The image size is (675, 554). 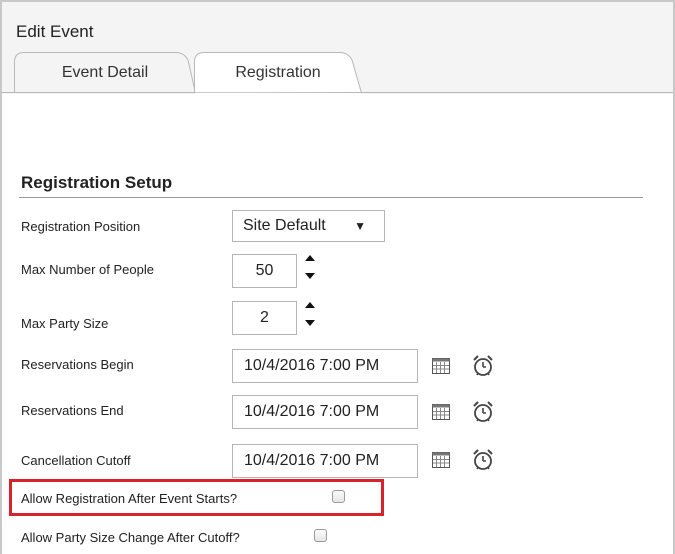 What do you see at coordinates (77, 364) in the screenshot?
I see `reservations-begin-label: Reservations Begin` at bounding box center [77, 364].